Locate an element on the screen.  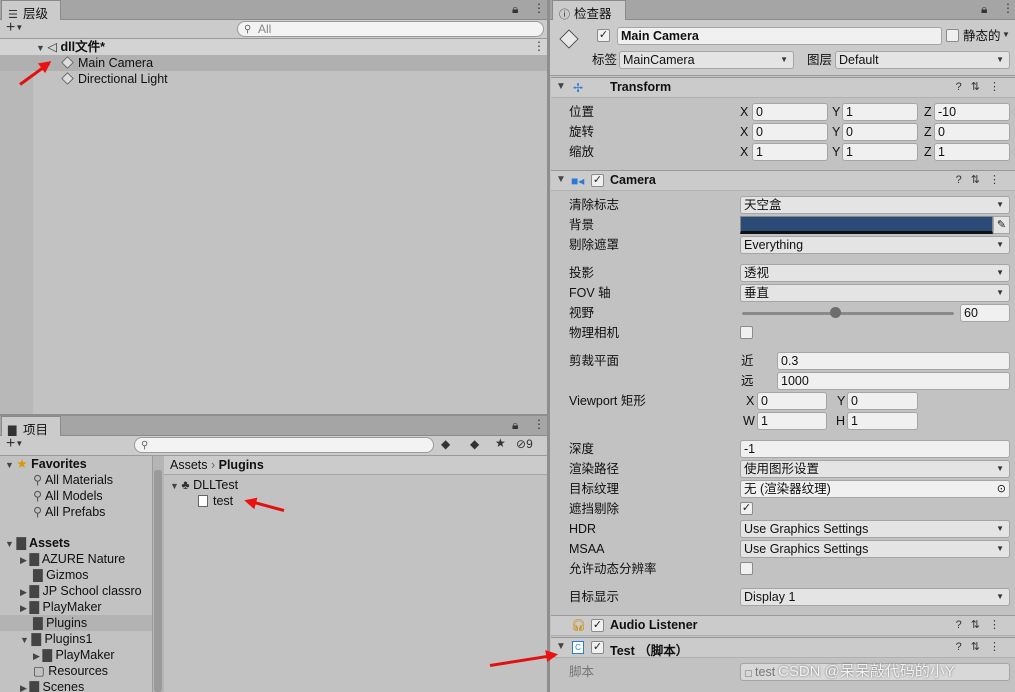
asset-folder: ▶ ▇ Scenes is located at coordinates (52, 685).